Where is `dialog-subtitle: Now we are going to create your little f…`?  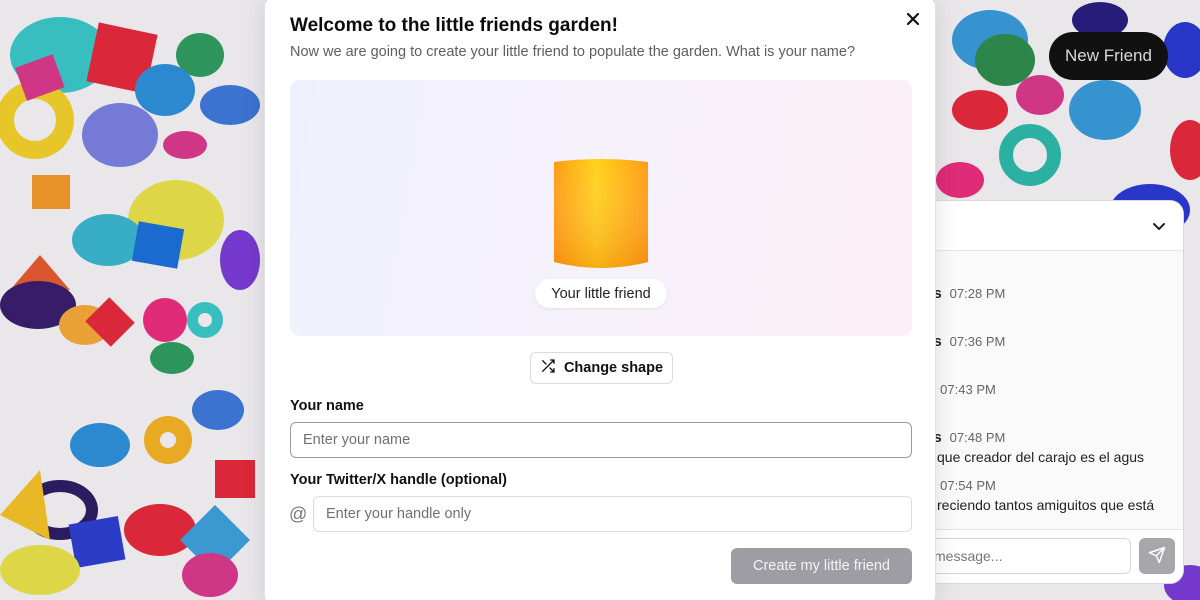 dialog-subtitle: Now we are going to create your little f… is located at coordinates (573, 52).